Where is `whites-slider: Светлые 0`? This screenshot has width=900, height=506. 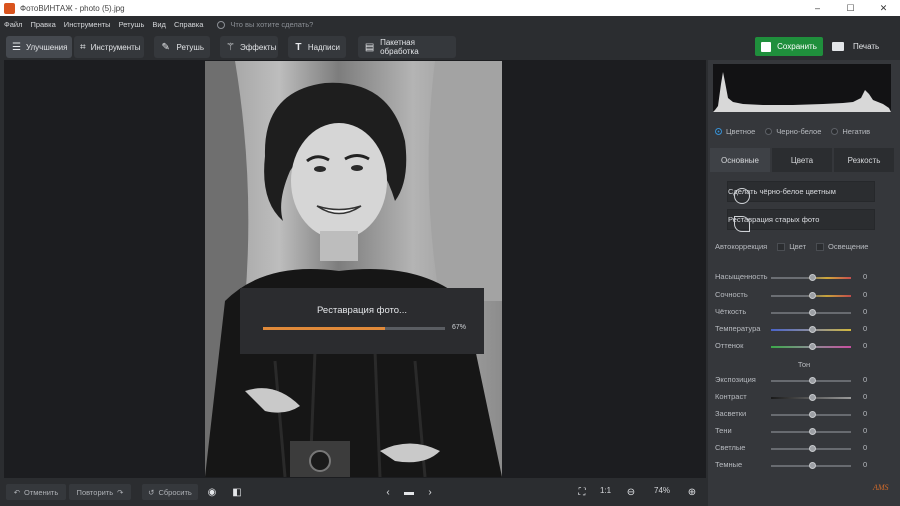 whites-slider: Светлые 0 is located at coordinates (805, 449).